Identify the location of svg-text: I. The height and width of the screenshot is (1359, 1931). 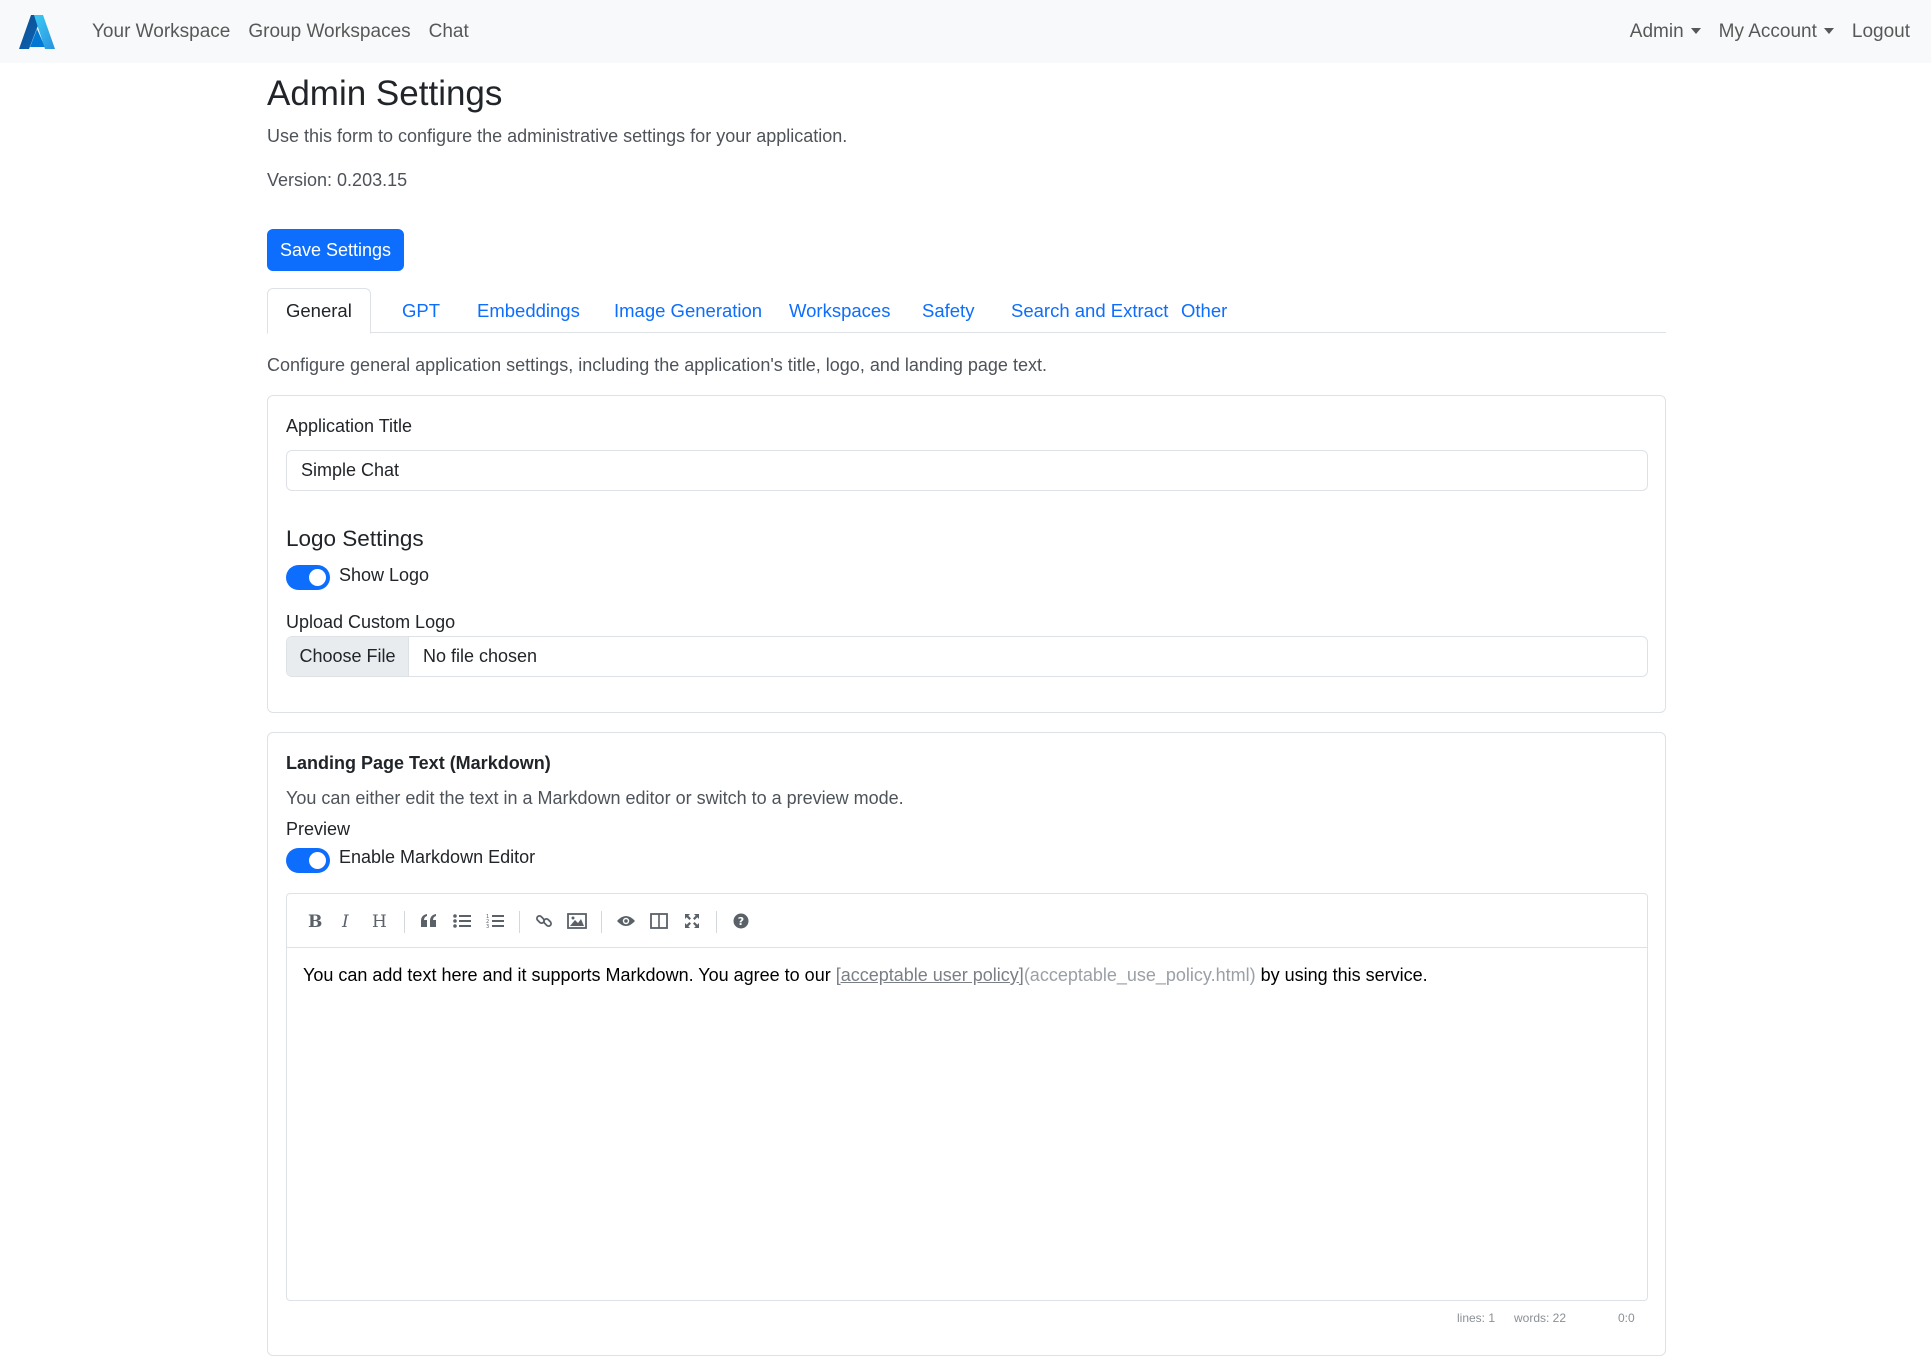
(345, 921).